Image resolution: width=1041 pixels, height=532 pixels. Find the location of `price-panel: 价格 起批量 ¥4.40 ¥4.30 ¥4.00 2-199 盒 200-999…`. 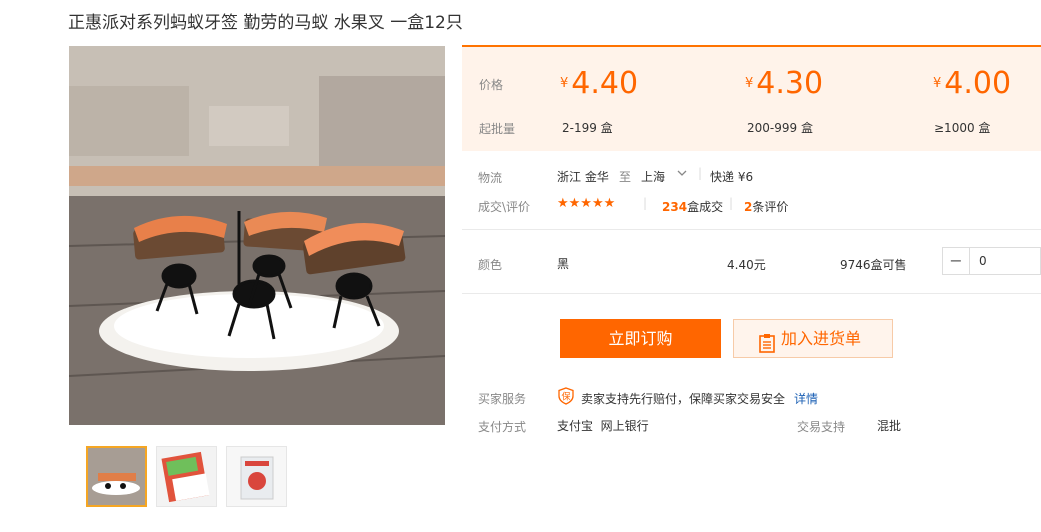

price-panel: 价格 起批量 ¥4.40 ¥4.30 ¥4.00 2-199 盒 200-999… is located at coordinates (751, 98).